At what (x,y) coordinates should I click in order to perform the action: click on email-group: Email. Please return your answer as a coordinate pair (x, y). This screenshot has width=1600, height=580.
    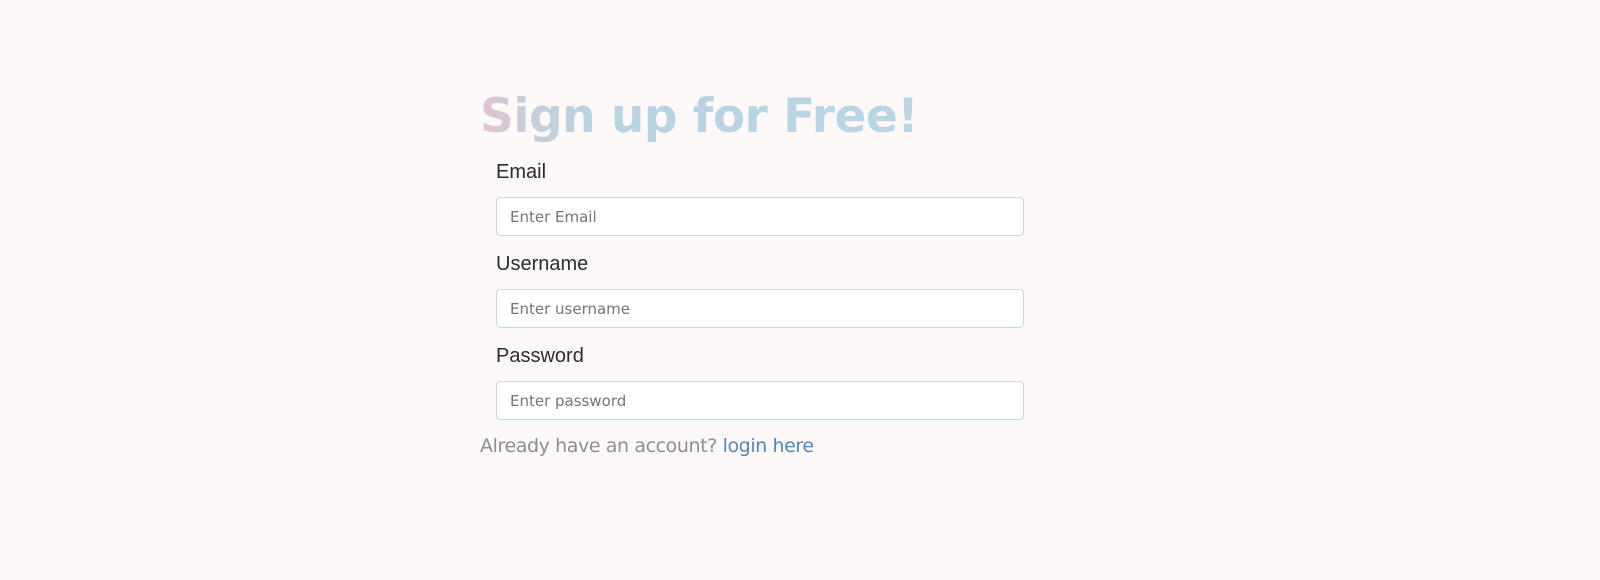
    Looking at the image, I should click on (768, 198).